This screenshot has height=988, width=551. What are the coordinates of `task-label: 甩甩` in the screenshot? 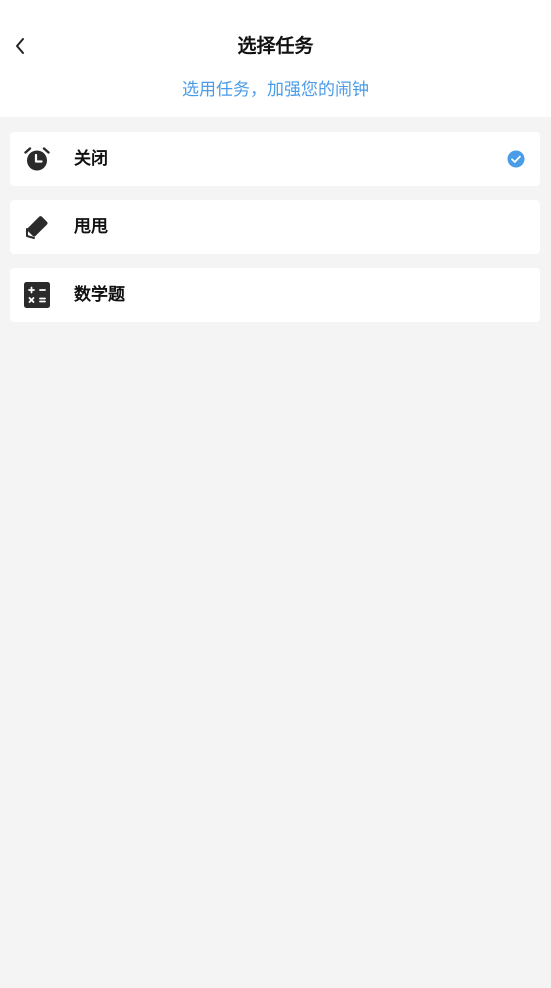 It's located at (91, 227).